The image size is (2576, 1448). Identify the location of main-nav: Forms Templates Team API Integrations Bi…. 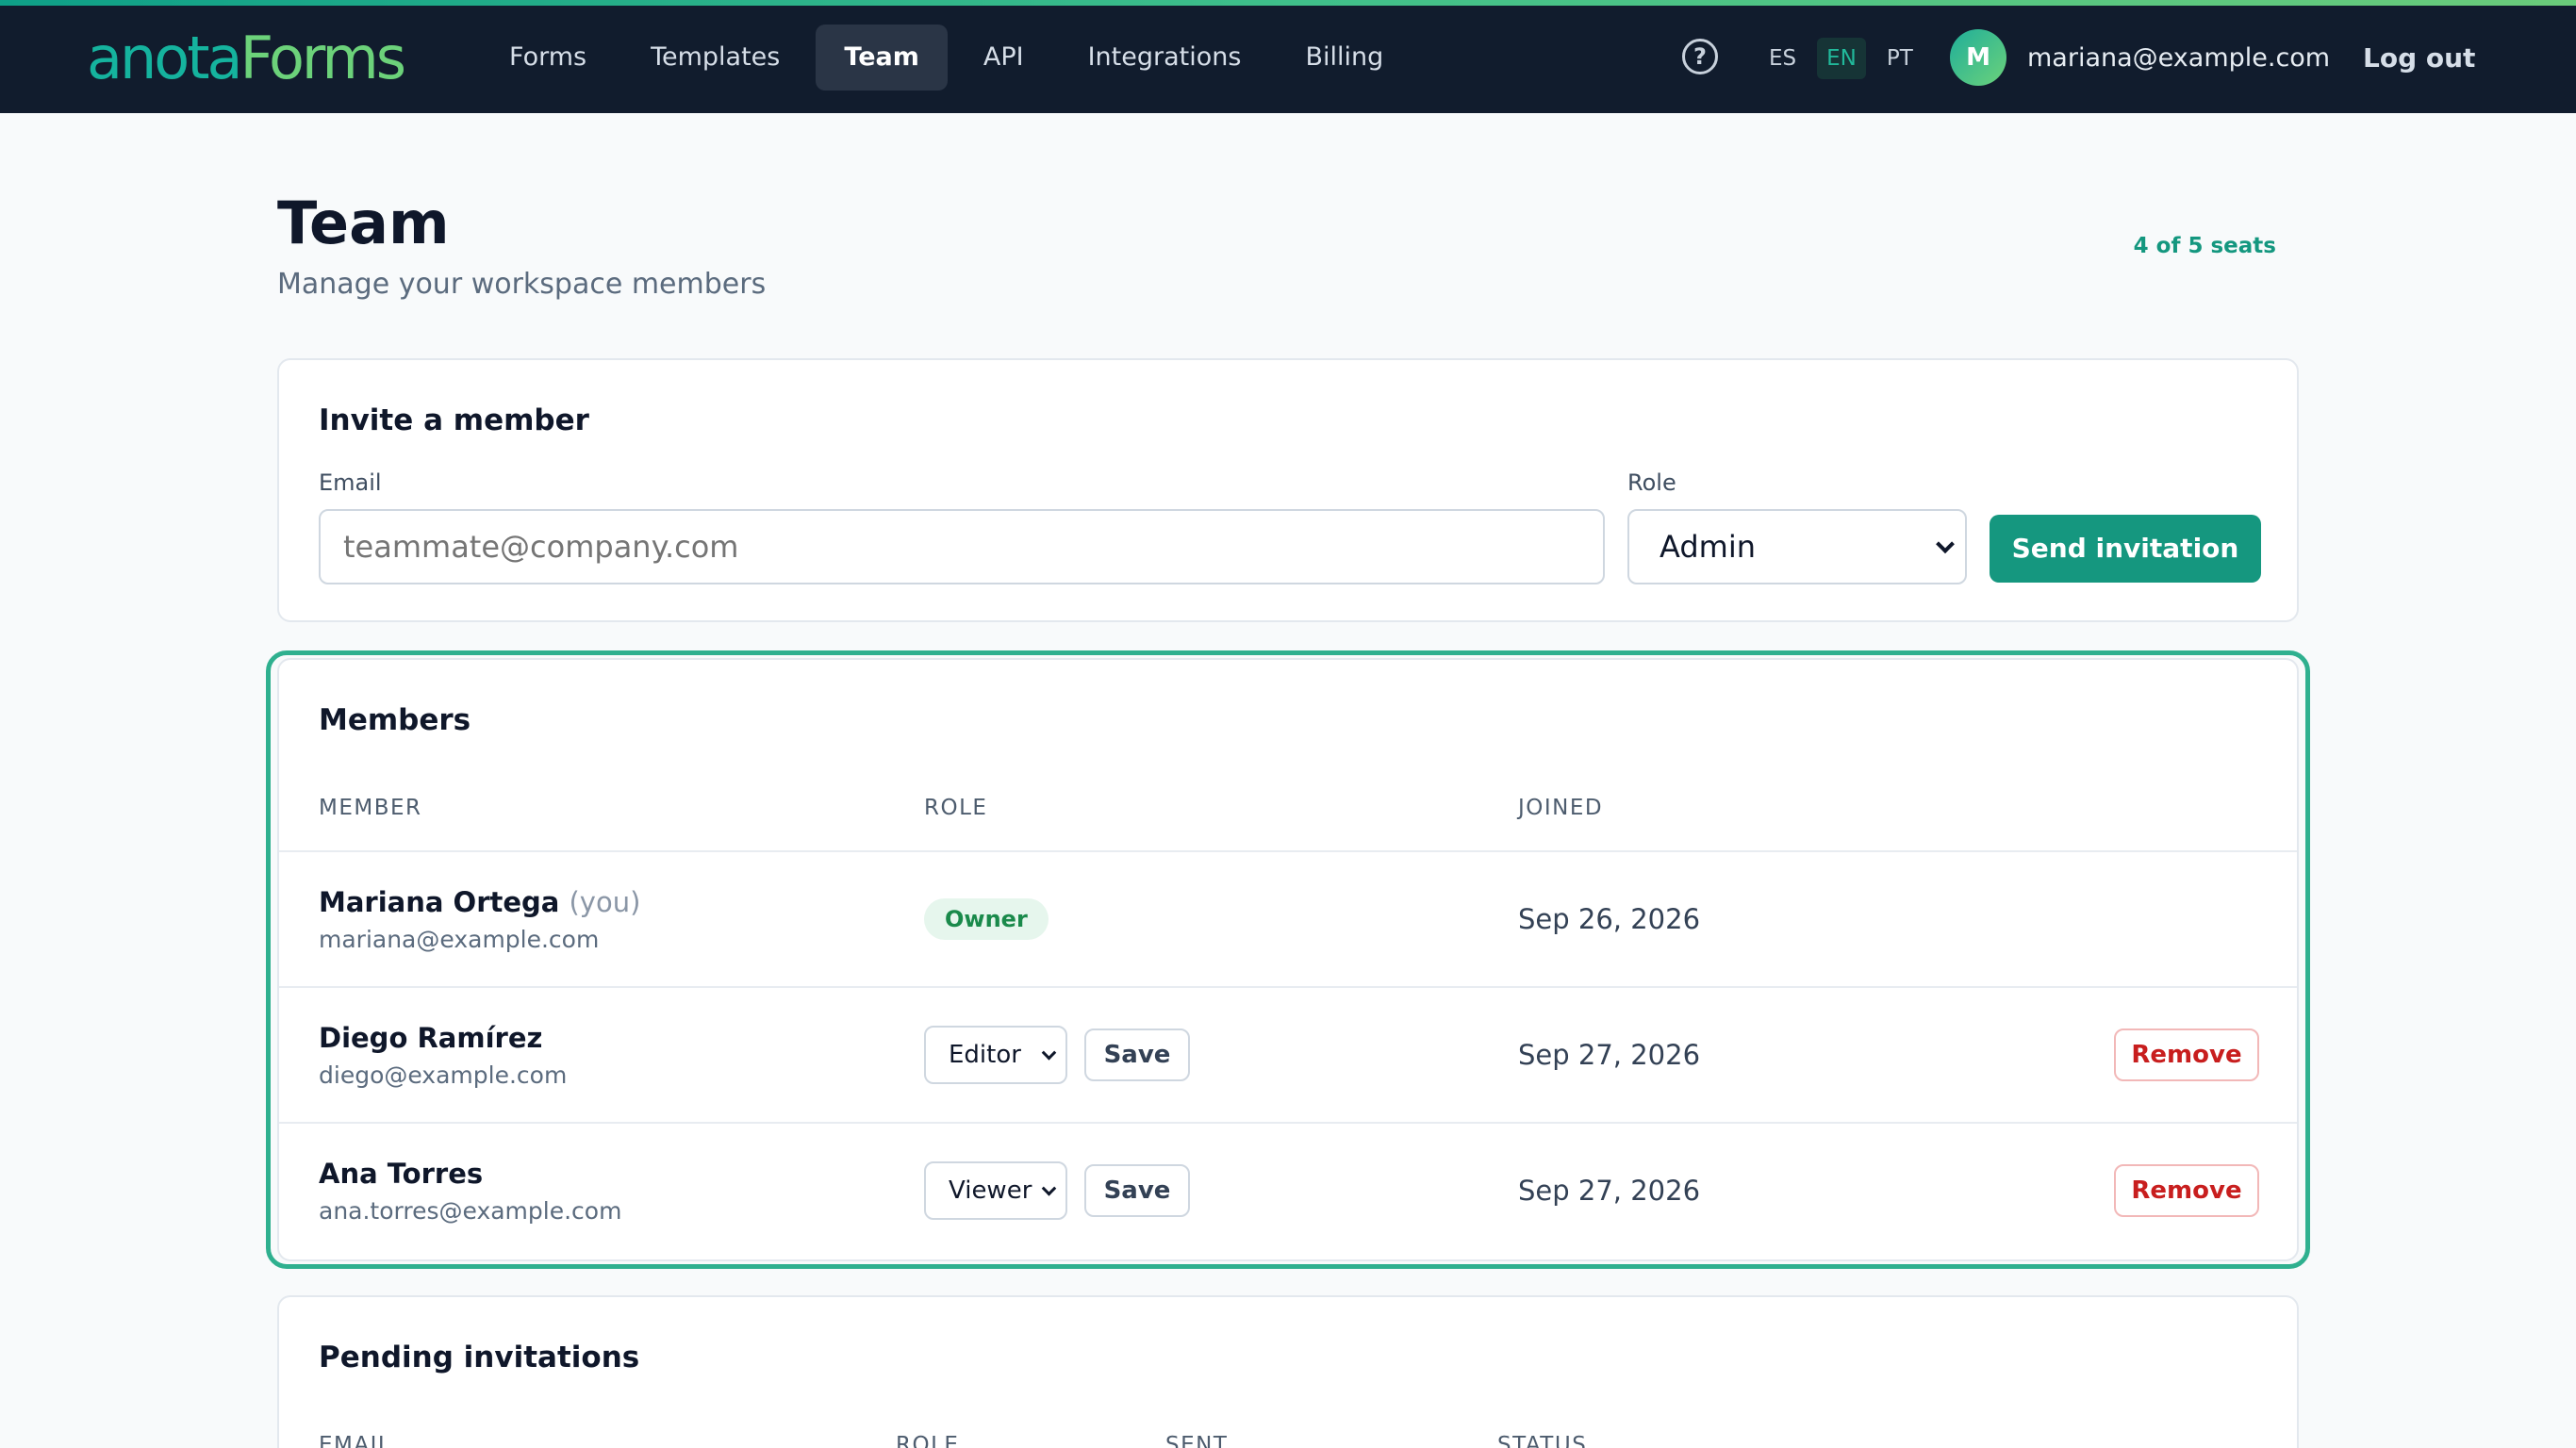
(946, 57).